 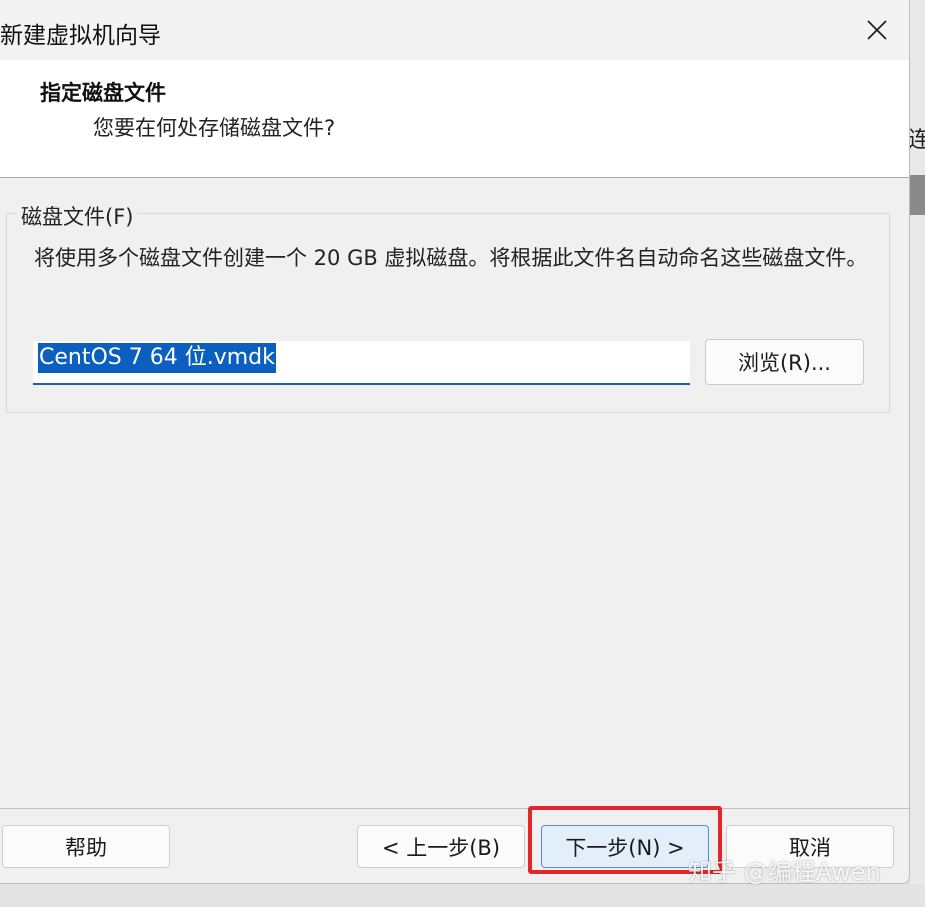 I want to click on disk-filename-input: CentOS 7 64 位.vmdk, so click(x=361, y=363).